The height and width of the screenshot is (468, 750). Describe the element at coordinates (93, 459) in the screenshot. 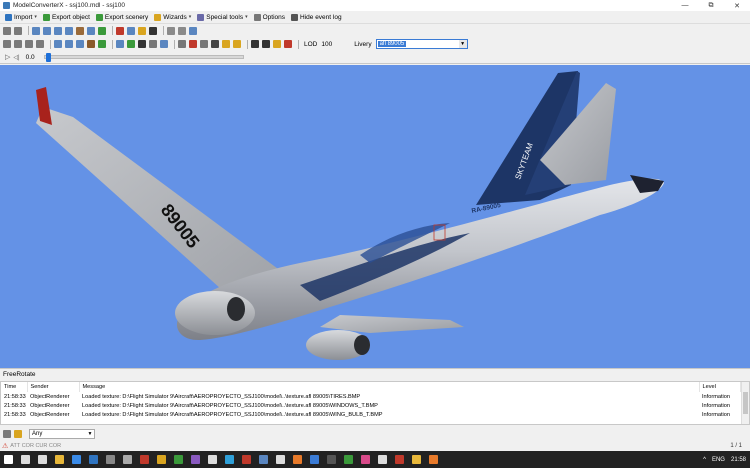

I see `edge-icon` at that location.